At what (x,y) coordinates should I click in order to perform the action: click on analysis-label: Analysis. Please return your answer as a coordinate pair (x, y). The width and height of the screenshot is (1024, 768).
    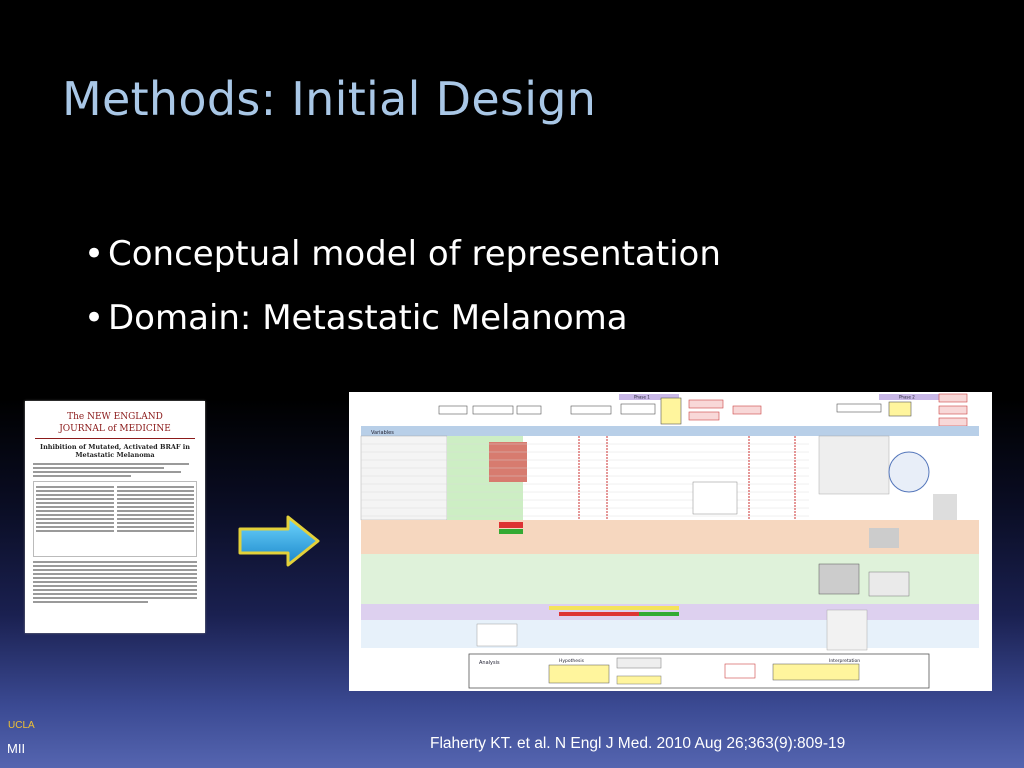
    Looking at the image, I should click on (489, 663).